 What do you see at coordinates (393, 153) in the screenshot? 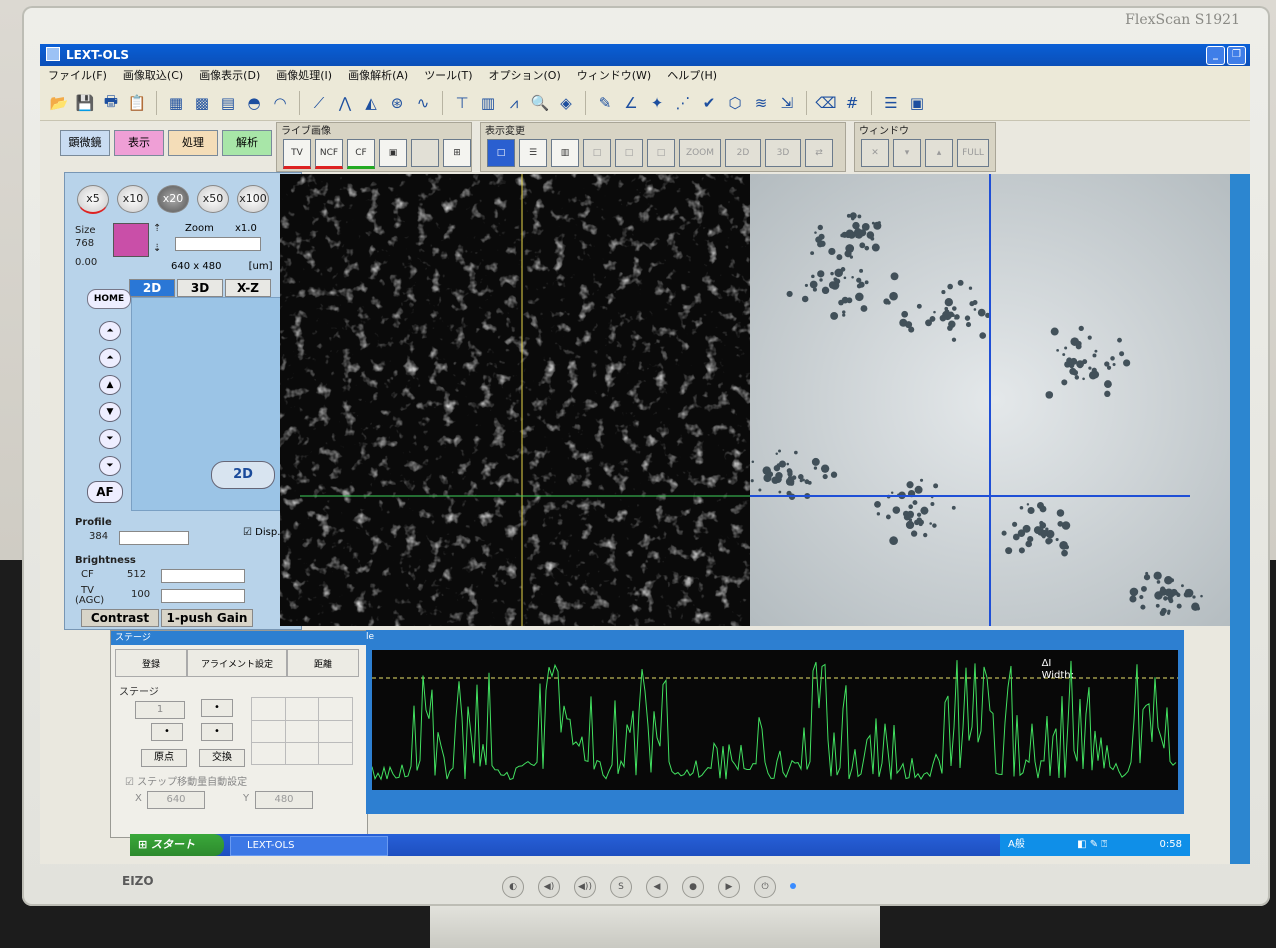
I see `capture-image-icon: ▣` at bounding box center [393, 153].